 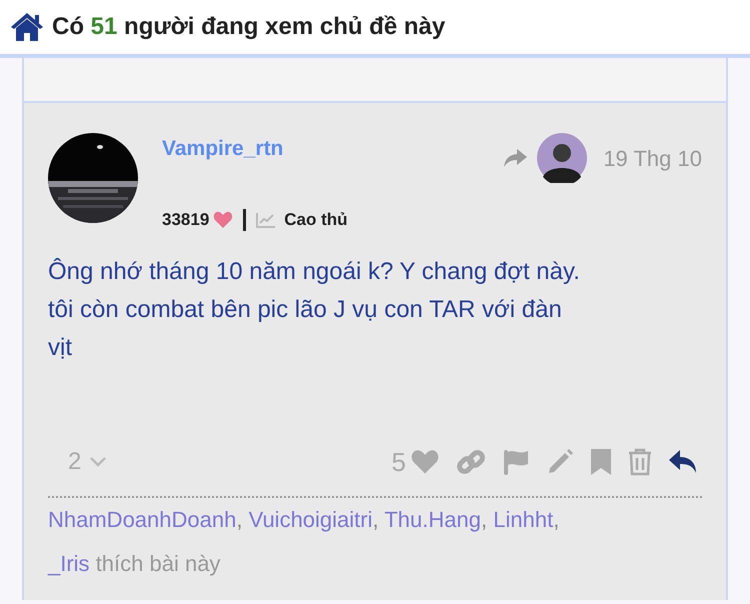 What do you see at coordinates (640, 462) in the screenshot?
I see `trash-icon` at bounding box center [640, 462].